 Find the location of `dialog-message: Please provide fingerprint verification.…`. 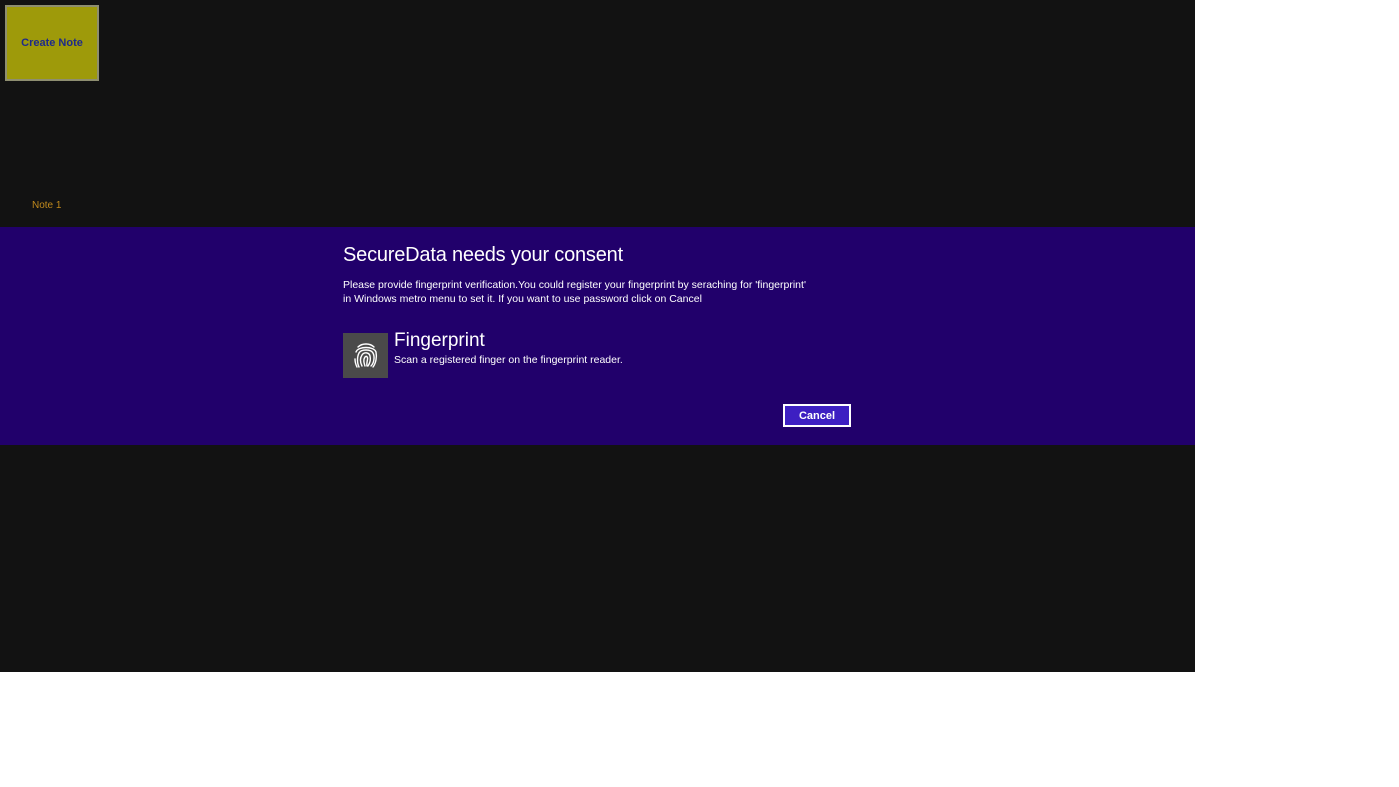

dialog-message: Please provide fingerprint verification.… is located at coordinates (593, 292).